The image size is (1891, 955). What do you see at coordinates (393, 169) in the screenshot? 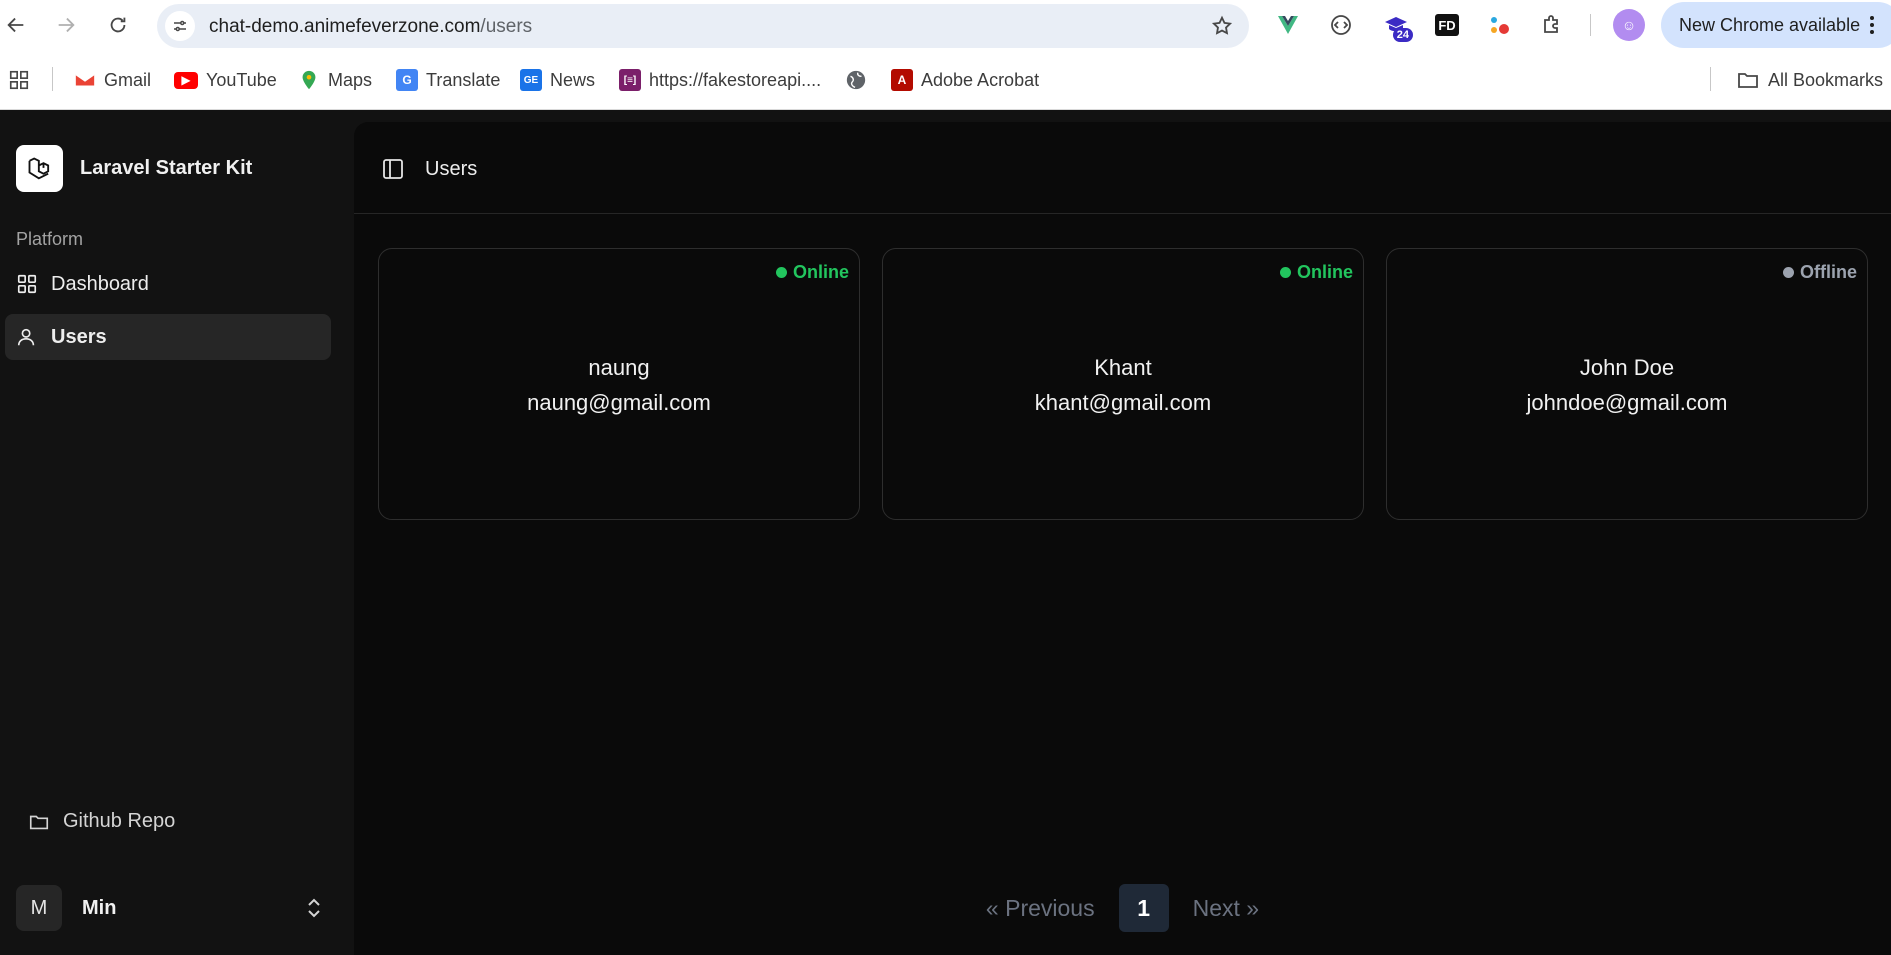
I see `sidebar-toggle-icon` at bounding box center [393, 169].